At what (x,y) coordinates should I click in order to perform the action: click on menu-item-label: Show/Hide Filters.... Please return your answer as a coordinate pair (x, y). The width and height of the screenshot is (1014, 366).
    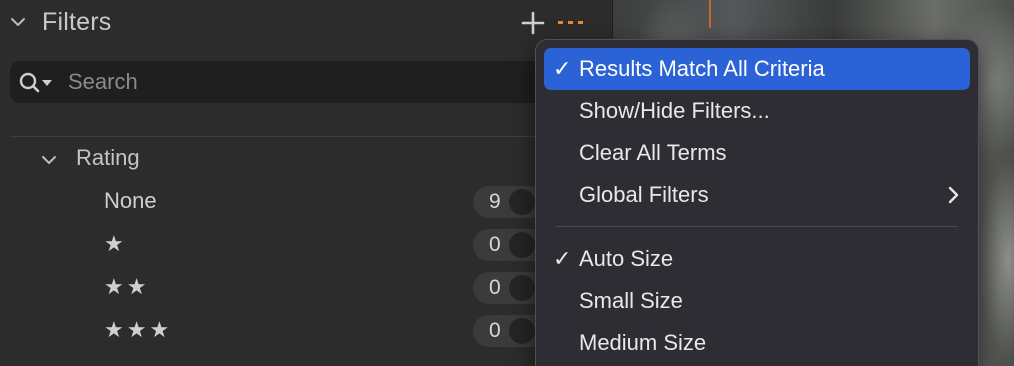
    Looking at the image, I should click on (674, 110).